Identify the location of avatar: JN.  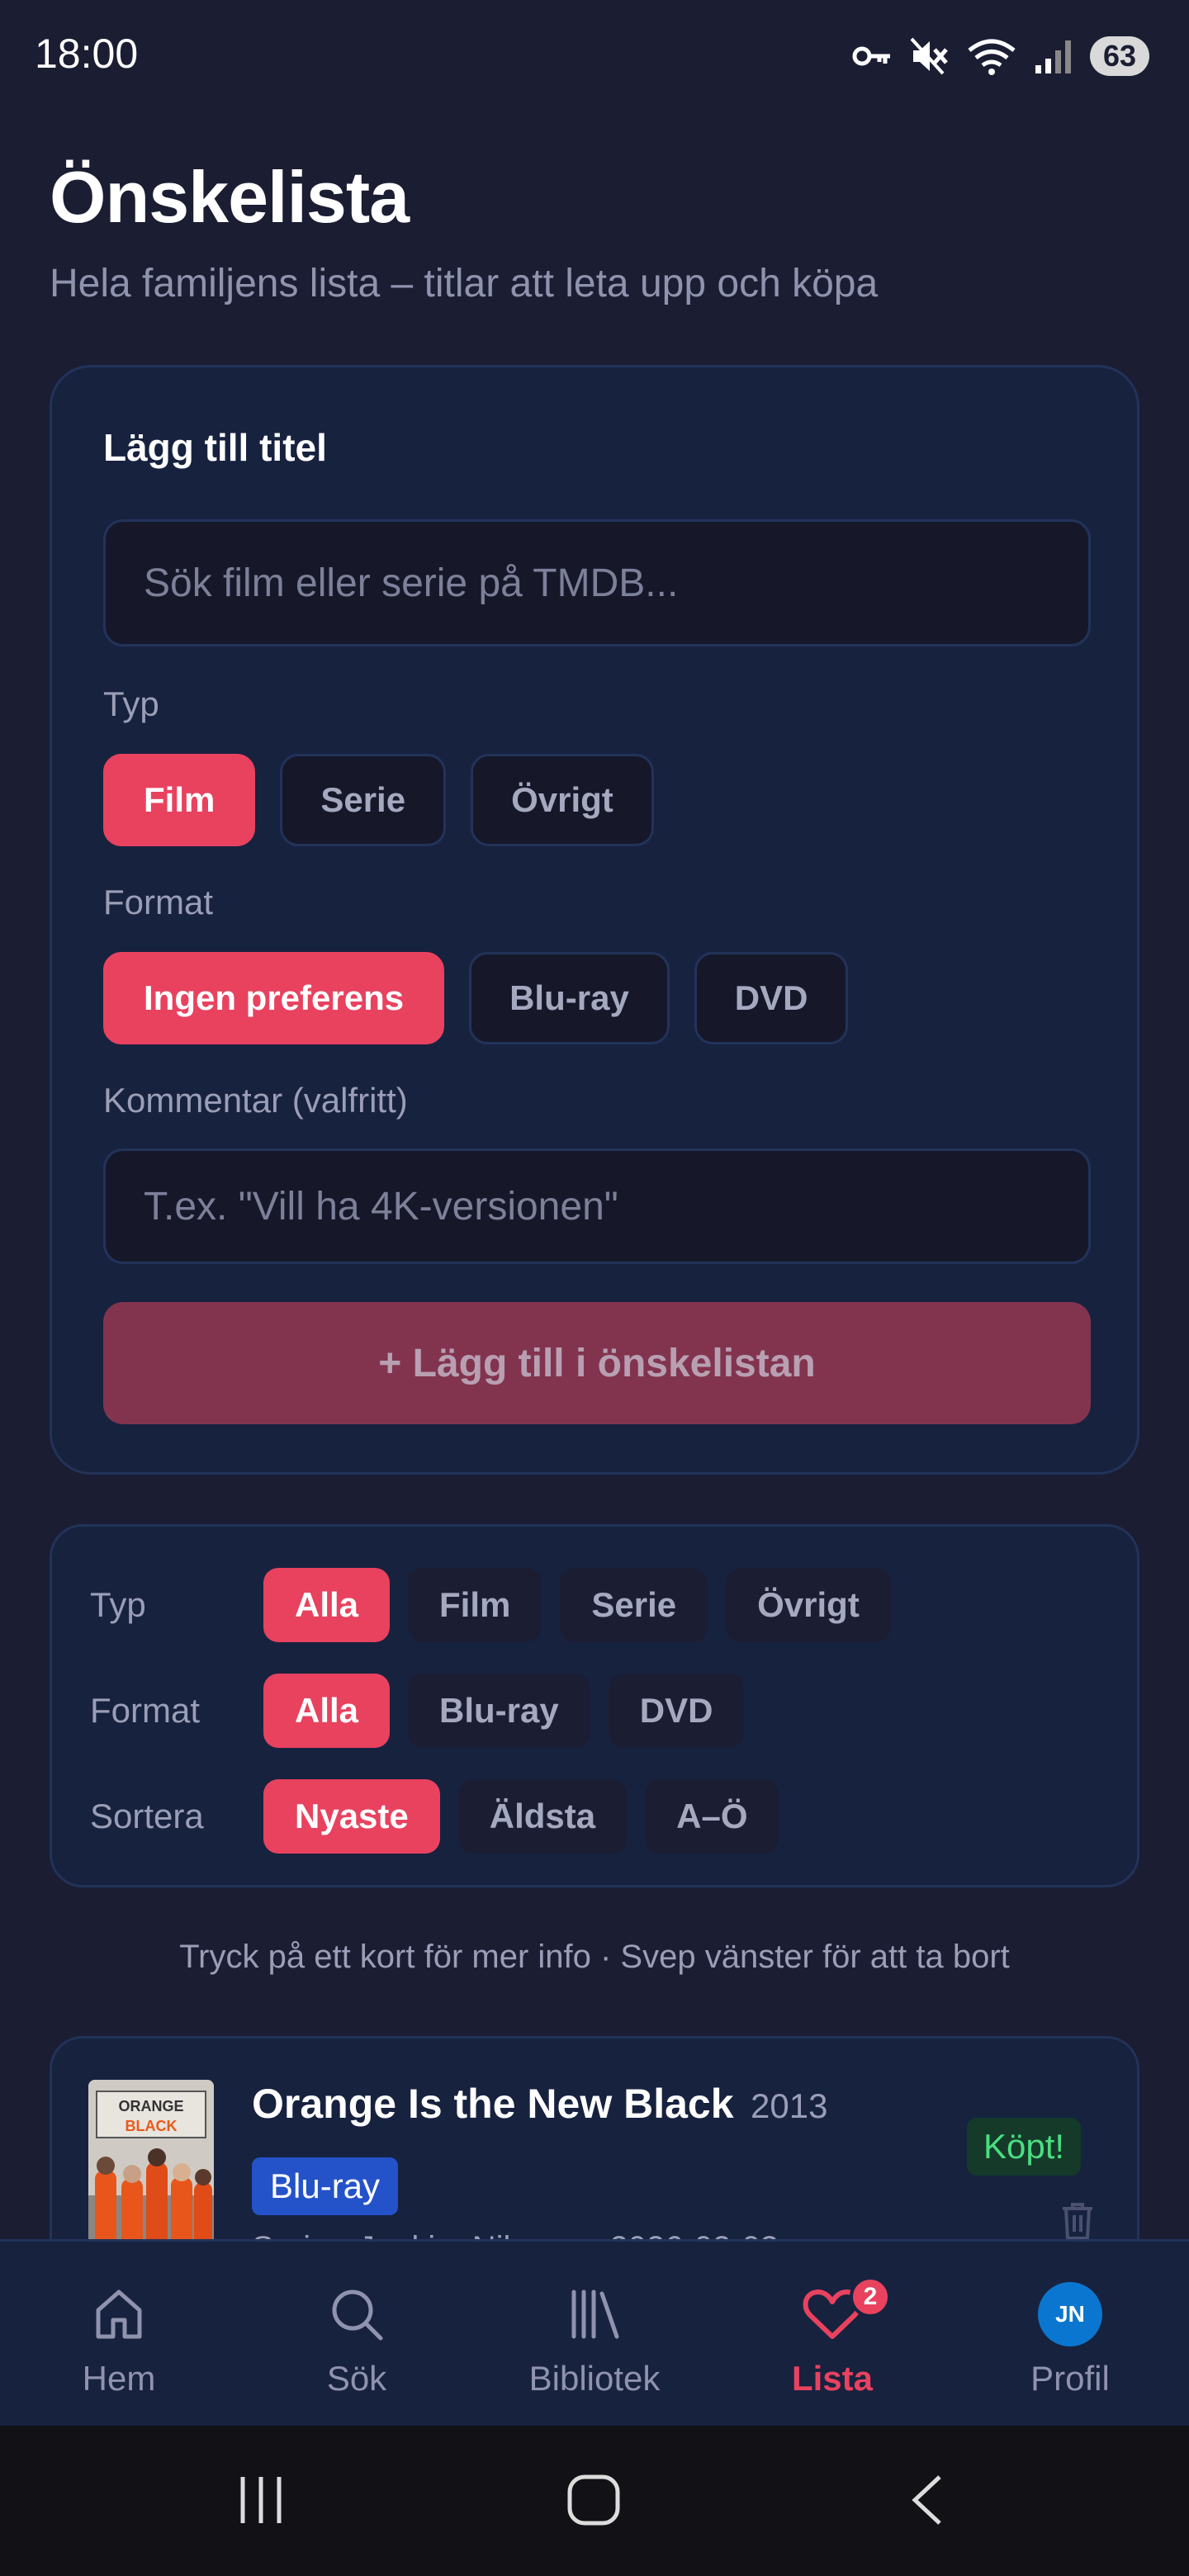
(1070, 2314).